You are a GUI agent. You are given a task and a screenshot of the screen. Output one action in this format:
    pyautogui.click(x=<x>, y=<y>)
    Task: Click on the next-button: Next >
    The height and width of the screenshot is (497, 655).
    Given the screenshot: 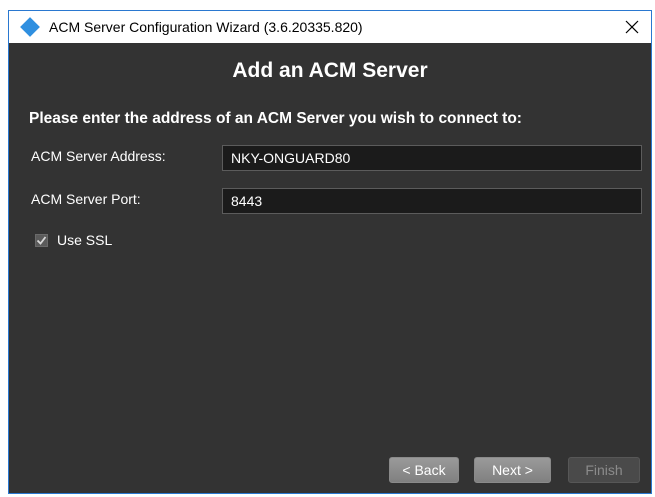 What is the action you would take?
    pyautogui.click(x=512, y=470)
    